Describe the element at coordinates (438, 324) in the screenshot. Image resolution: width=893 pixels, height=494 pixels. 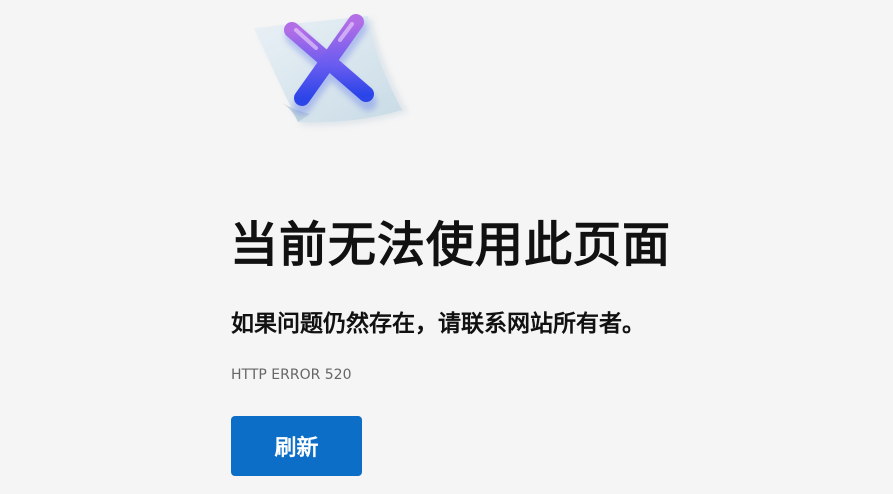
I see `page-subtitle: 如果问题仍然存在，请联系网站所有者。` at that location.